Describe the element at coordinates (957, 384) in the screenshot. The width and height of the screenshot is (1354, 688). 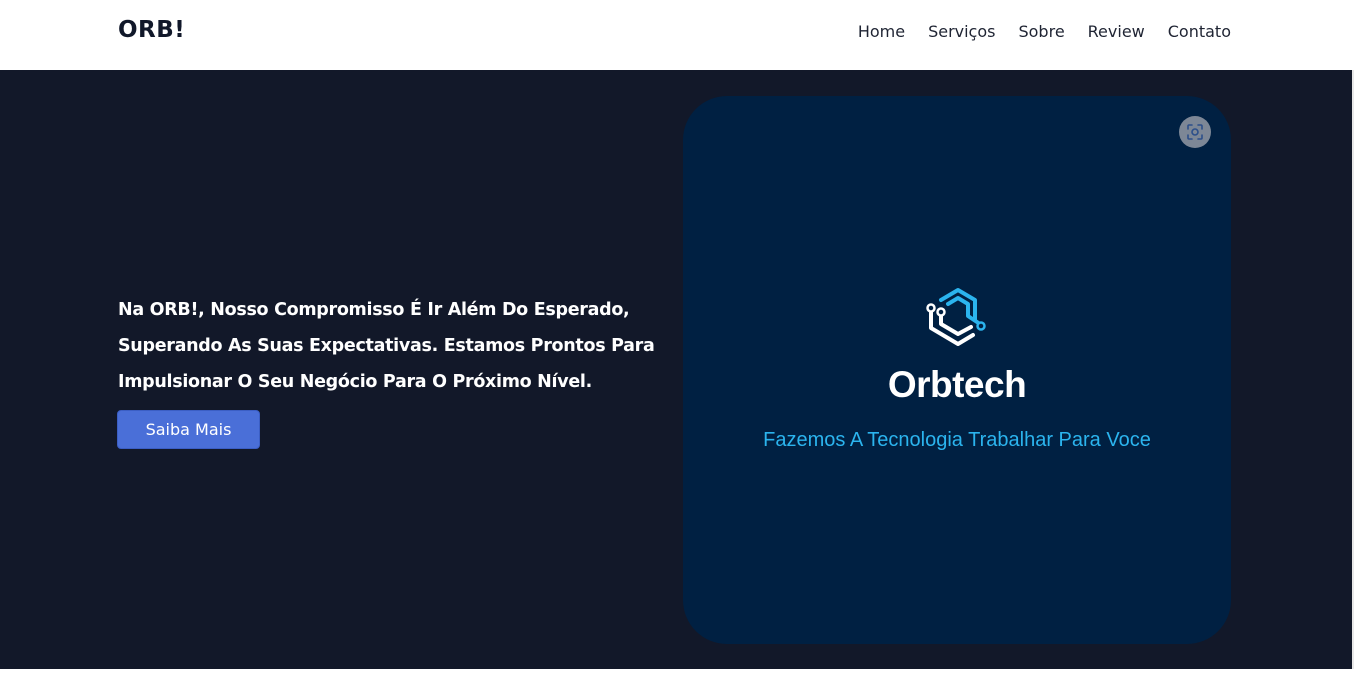
I see `brand-name: Orbtech` at that location.